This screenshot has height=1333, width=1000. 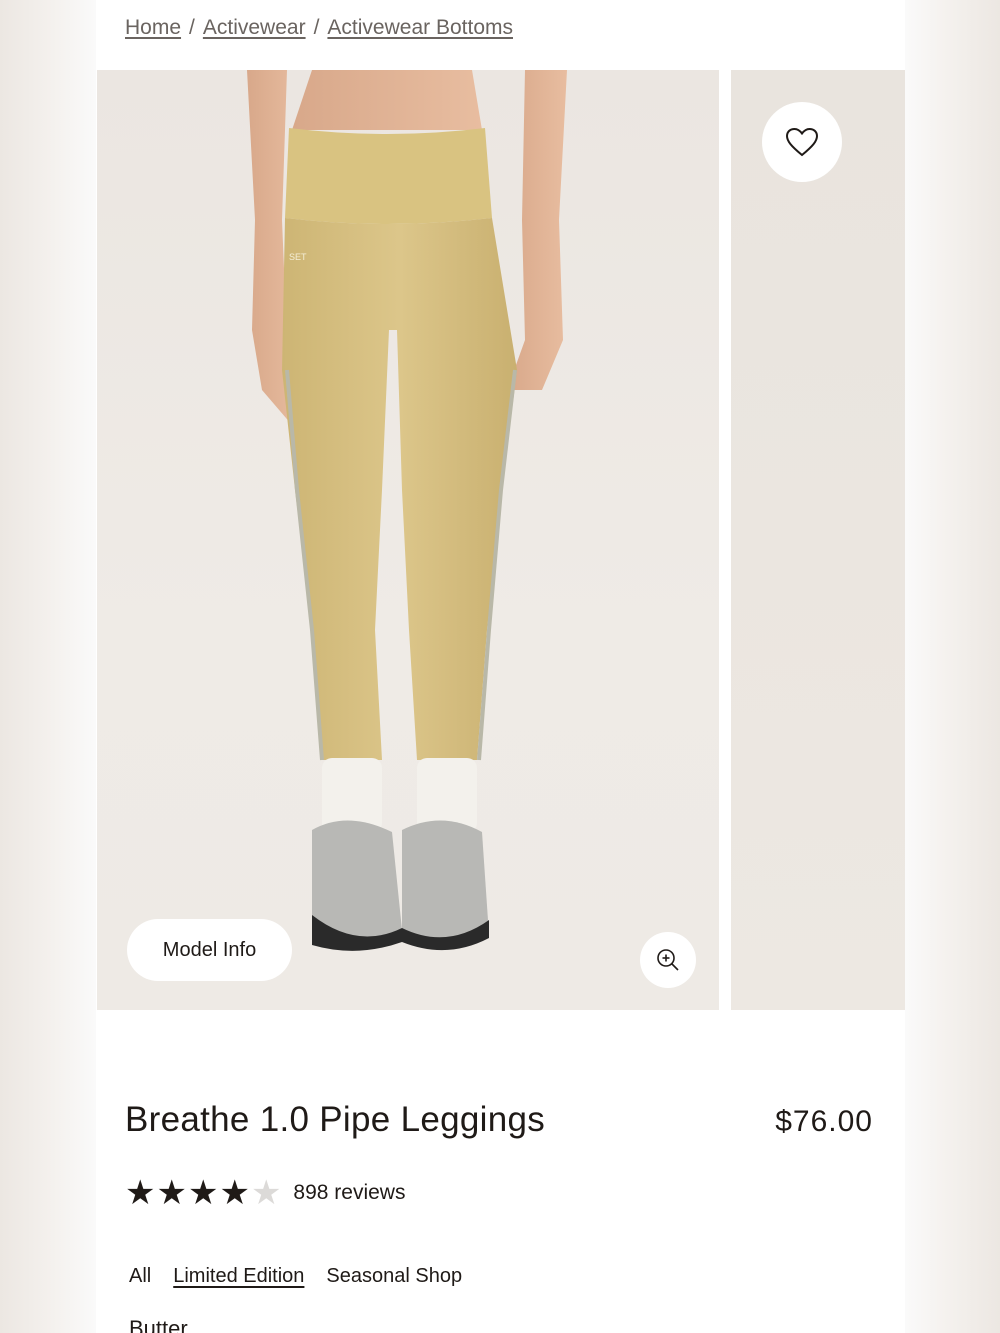 What do you see at coordinates (153, 28) in the screenshot?
I see `breadcrumb-home: Home` at bounding box center [153, 28].